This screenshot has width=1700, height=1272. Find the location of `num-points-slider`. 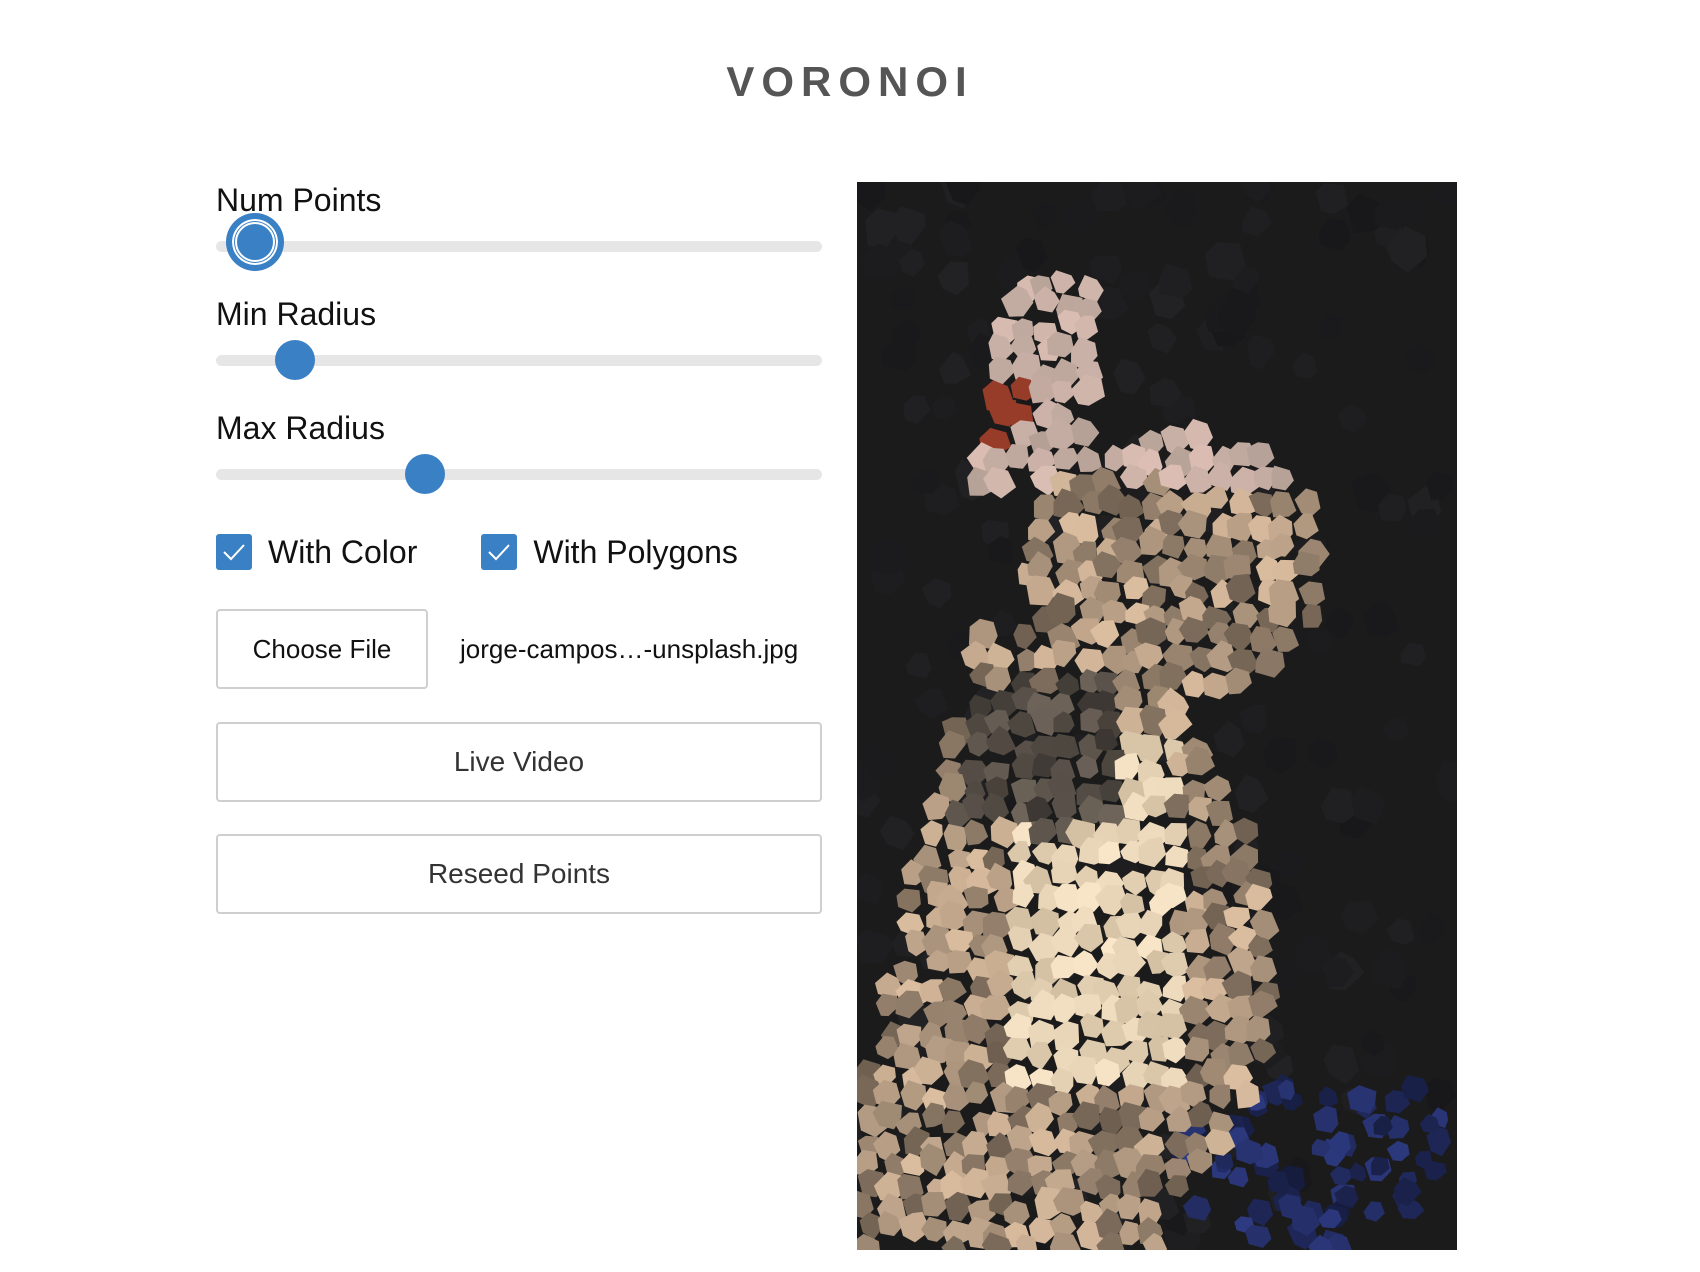

num-points-slider is located at coordinates (519, 244).